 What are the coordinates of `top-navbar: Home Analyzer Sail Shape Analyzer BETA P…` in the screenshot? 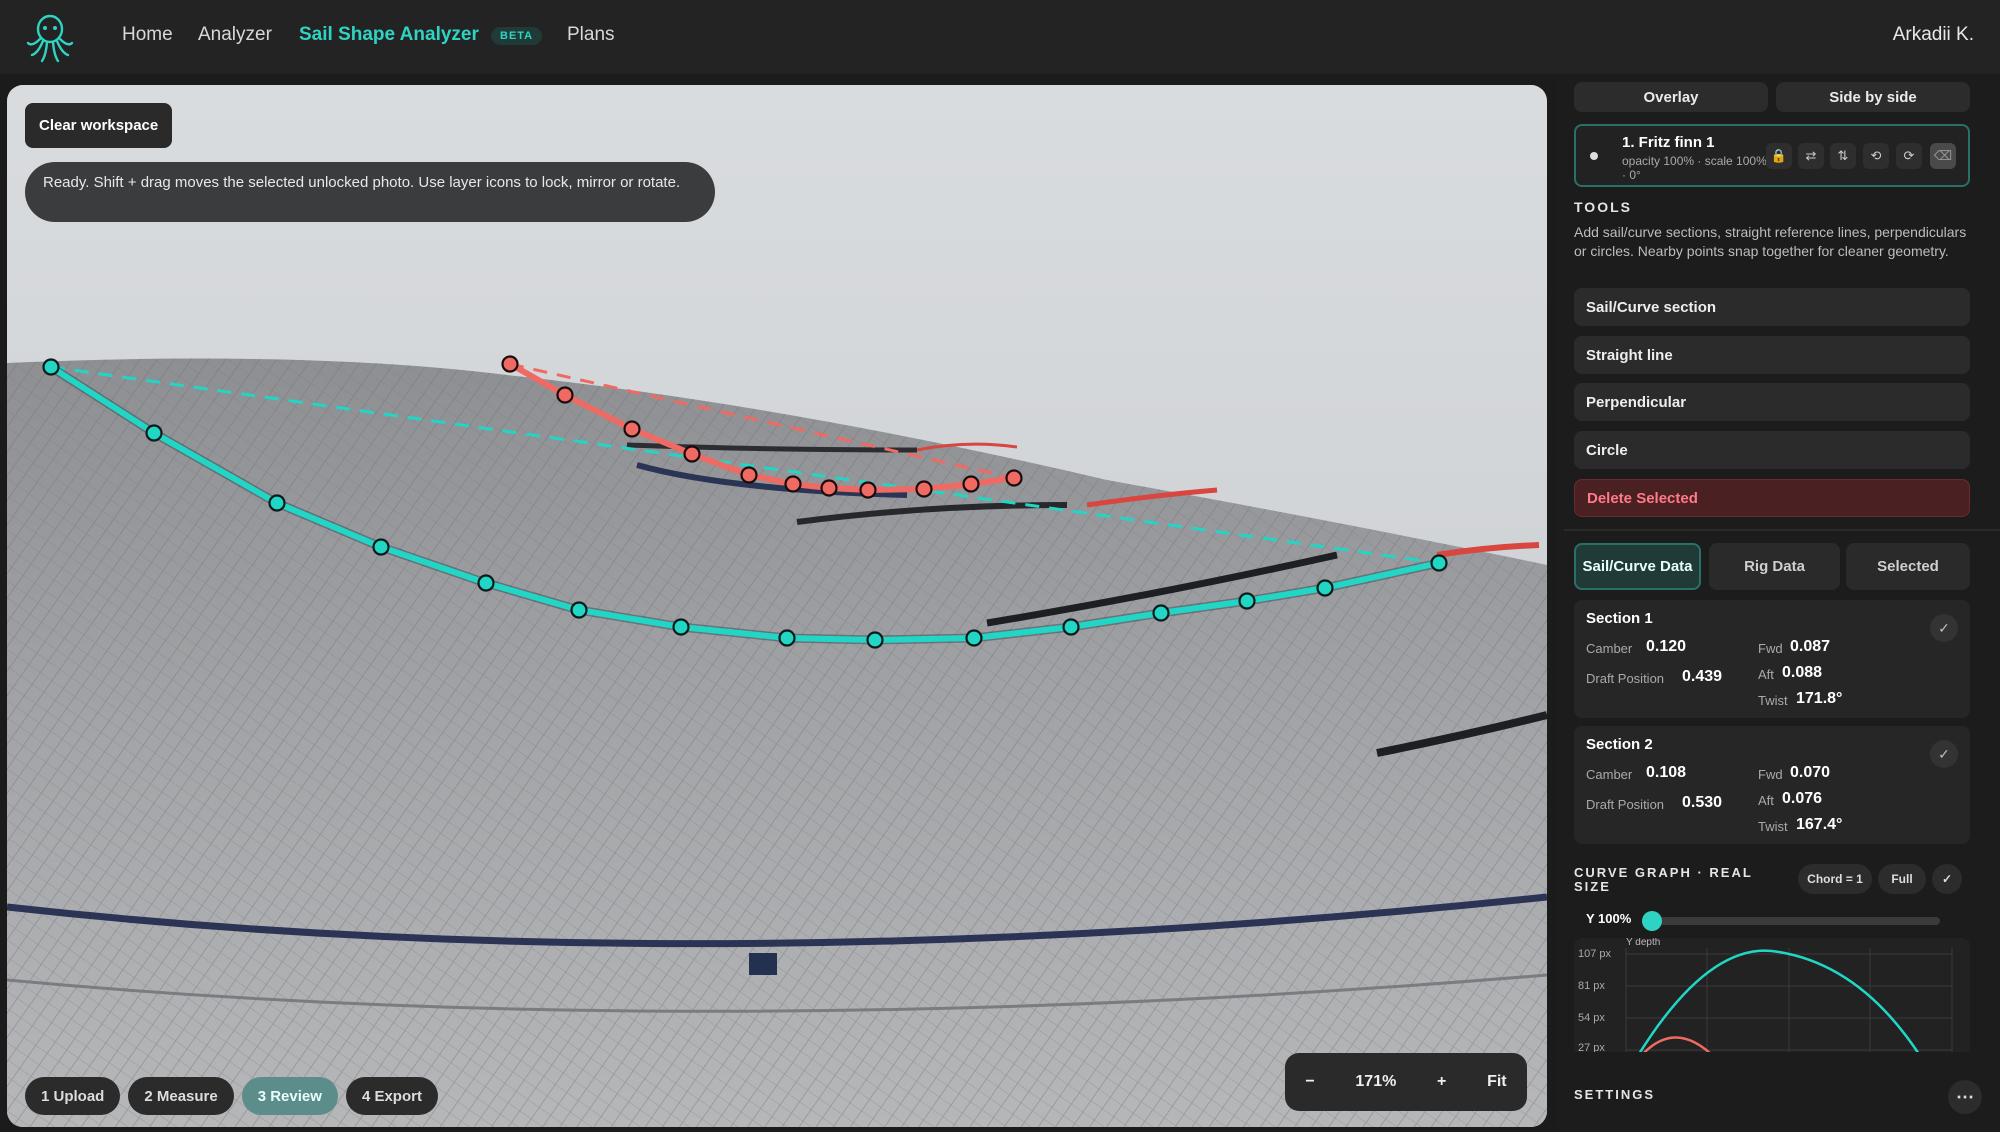 It's located at (1000, 37).